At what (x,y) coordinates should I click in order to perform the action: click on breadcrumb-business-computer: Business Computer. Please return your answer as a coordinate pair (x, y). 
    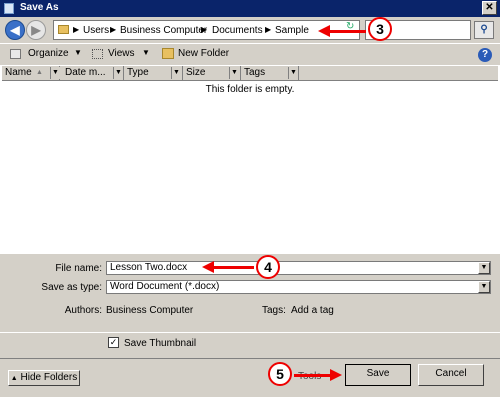
    Looking at the image, I should click on (163, 30).